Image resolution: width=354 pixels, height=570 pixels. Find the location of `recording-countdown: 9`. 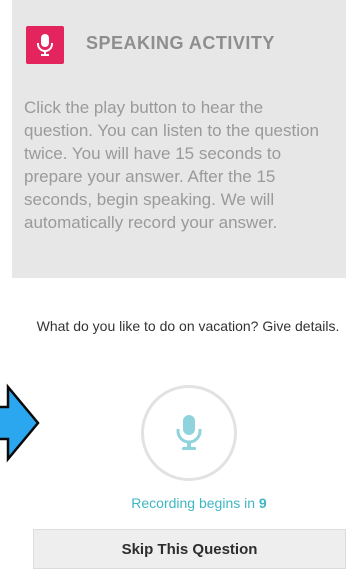

recording-countdown: 9 is located at coordinates (262, 503).